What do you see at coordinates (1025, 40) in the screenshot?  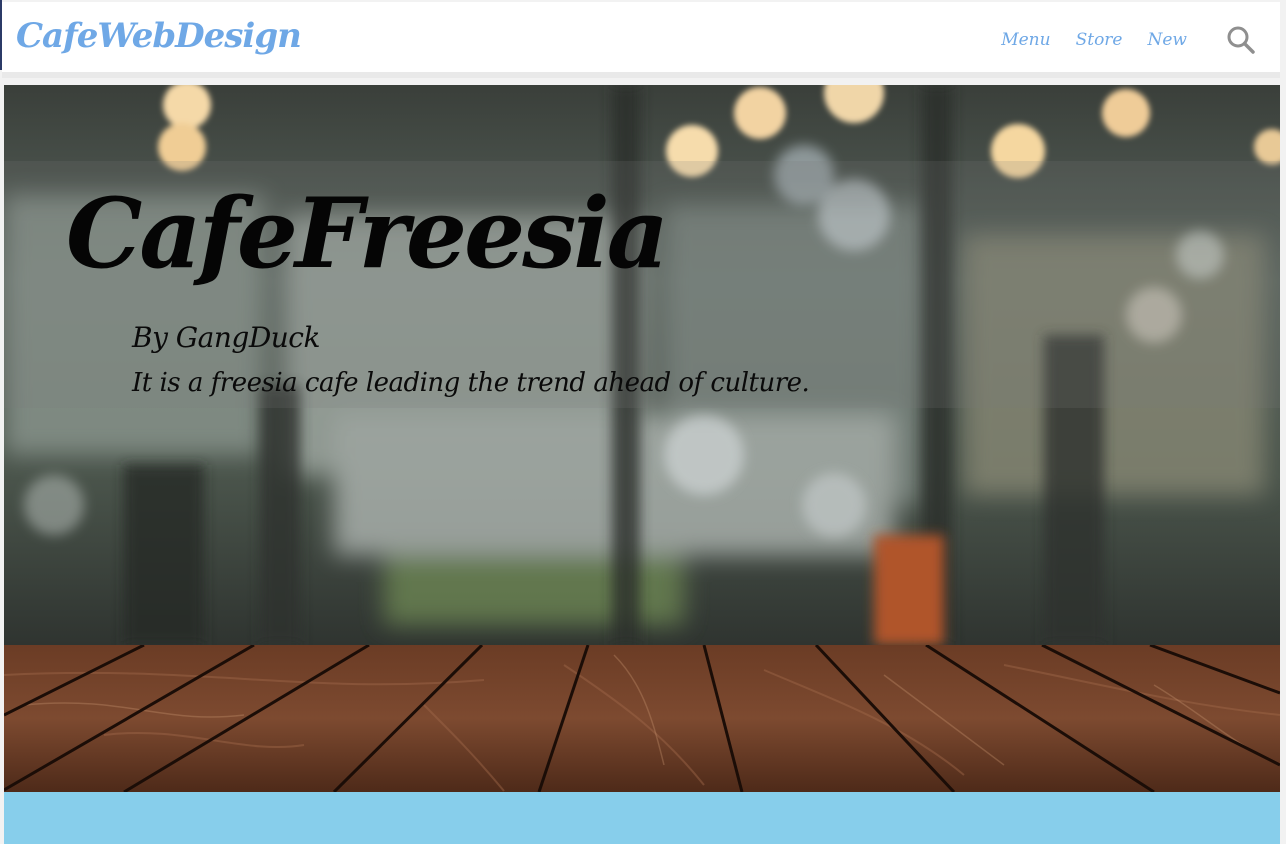 I see `nav-link-menu: Menu` at bounding box center [1025, 40].